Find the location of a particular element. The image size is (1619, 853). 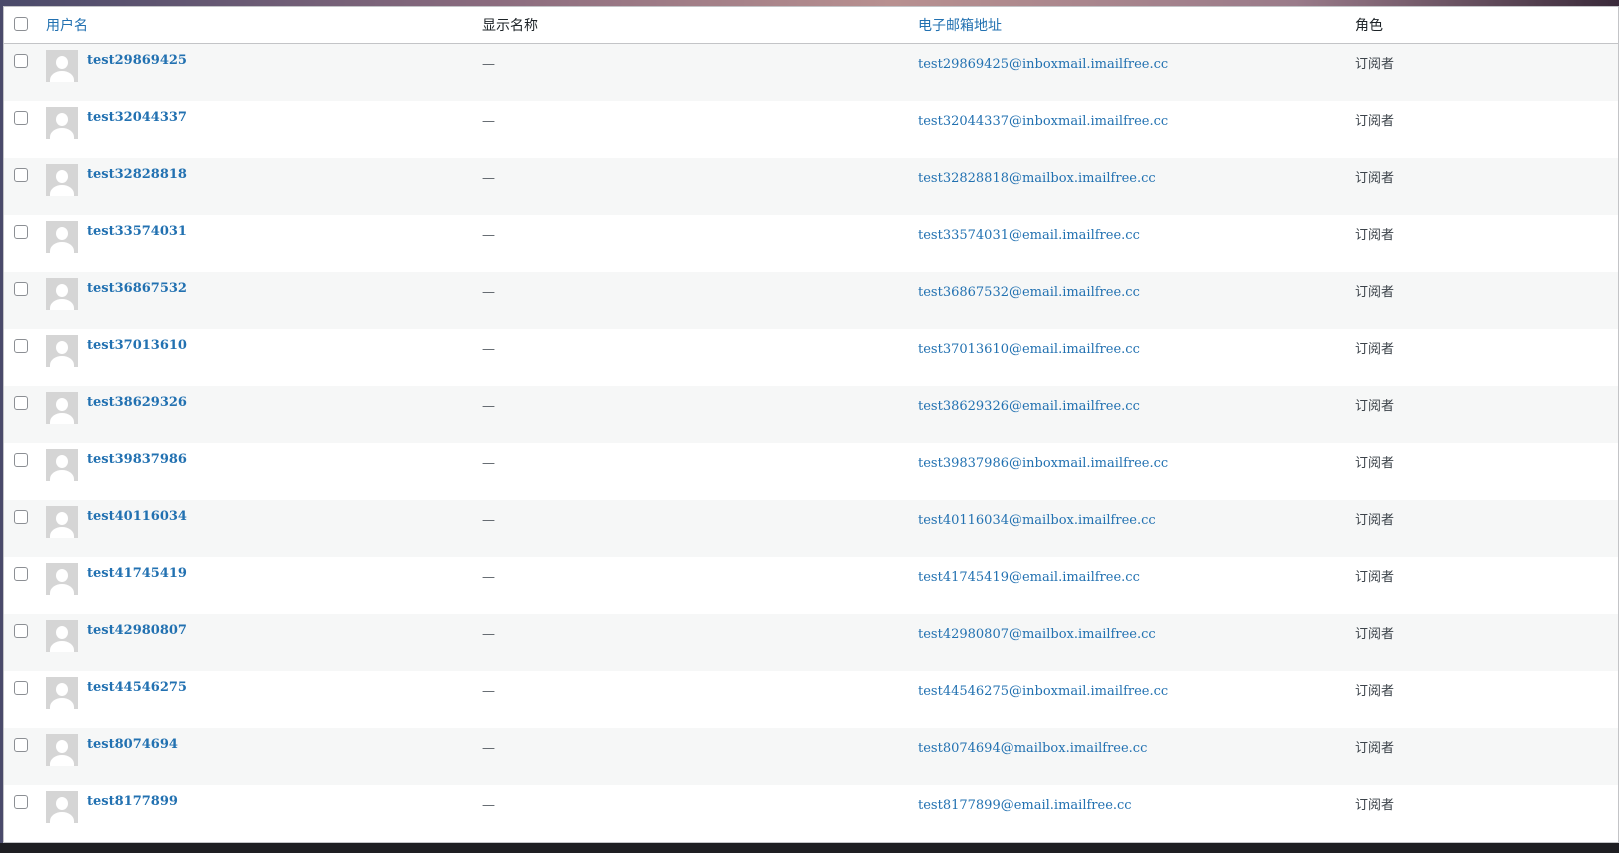

username-link: test36867532 is located at coordinates (137, 289).